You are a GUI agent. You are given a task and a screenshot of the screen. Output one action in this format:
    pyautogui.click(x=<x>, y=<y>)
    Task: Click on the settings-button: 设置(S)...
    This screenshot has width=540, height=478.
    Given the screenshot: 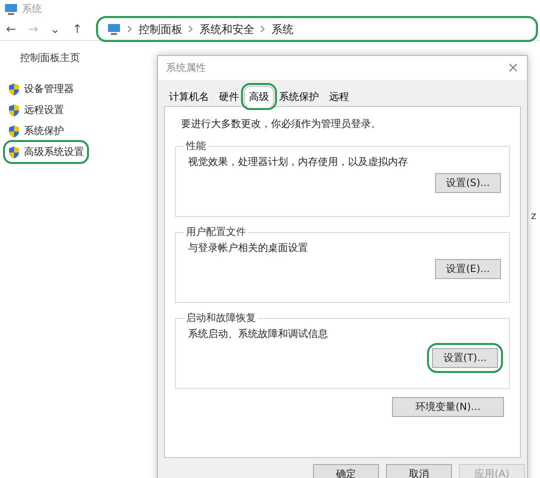 What is the action you would take?
    pyautogui.click(x=468, y=183)
    